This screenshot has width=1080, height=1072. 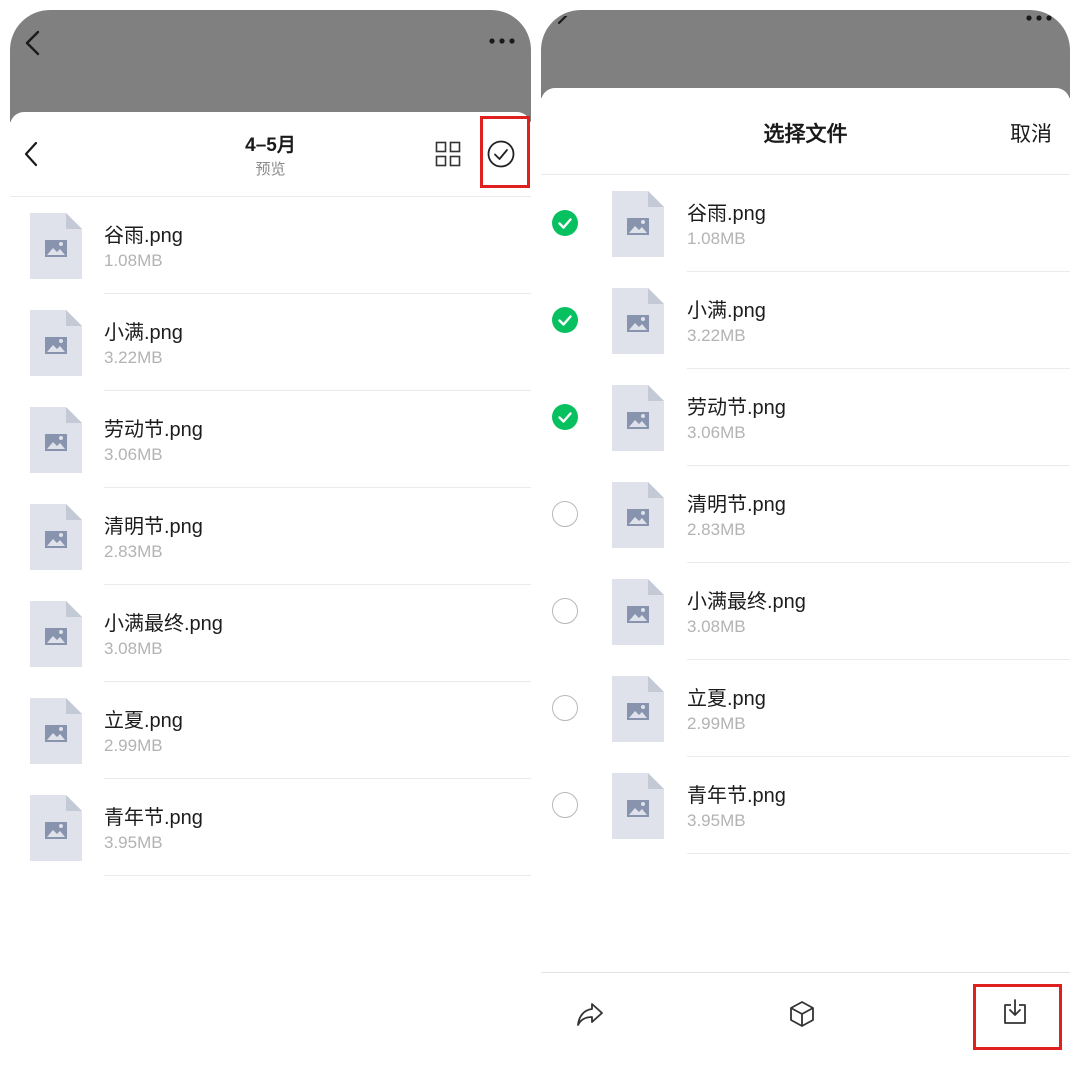 What do you see at coordinates (1031, 133) in the screenshot?
I see `cancel-button: 取消` at bounding box center [1031, 133].